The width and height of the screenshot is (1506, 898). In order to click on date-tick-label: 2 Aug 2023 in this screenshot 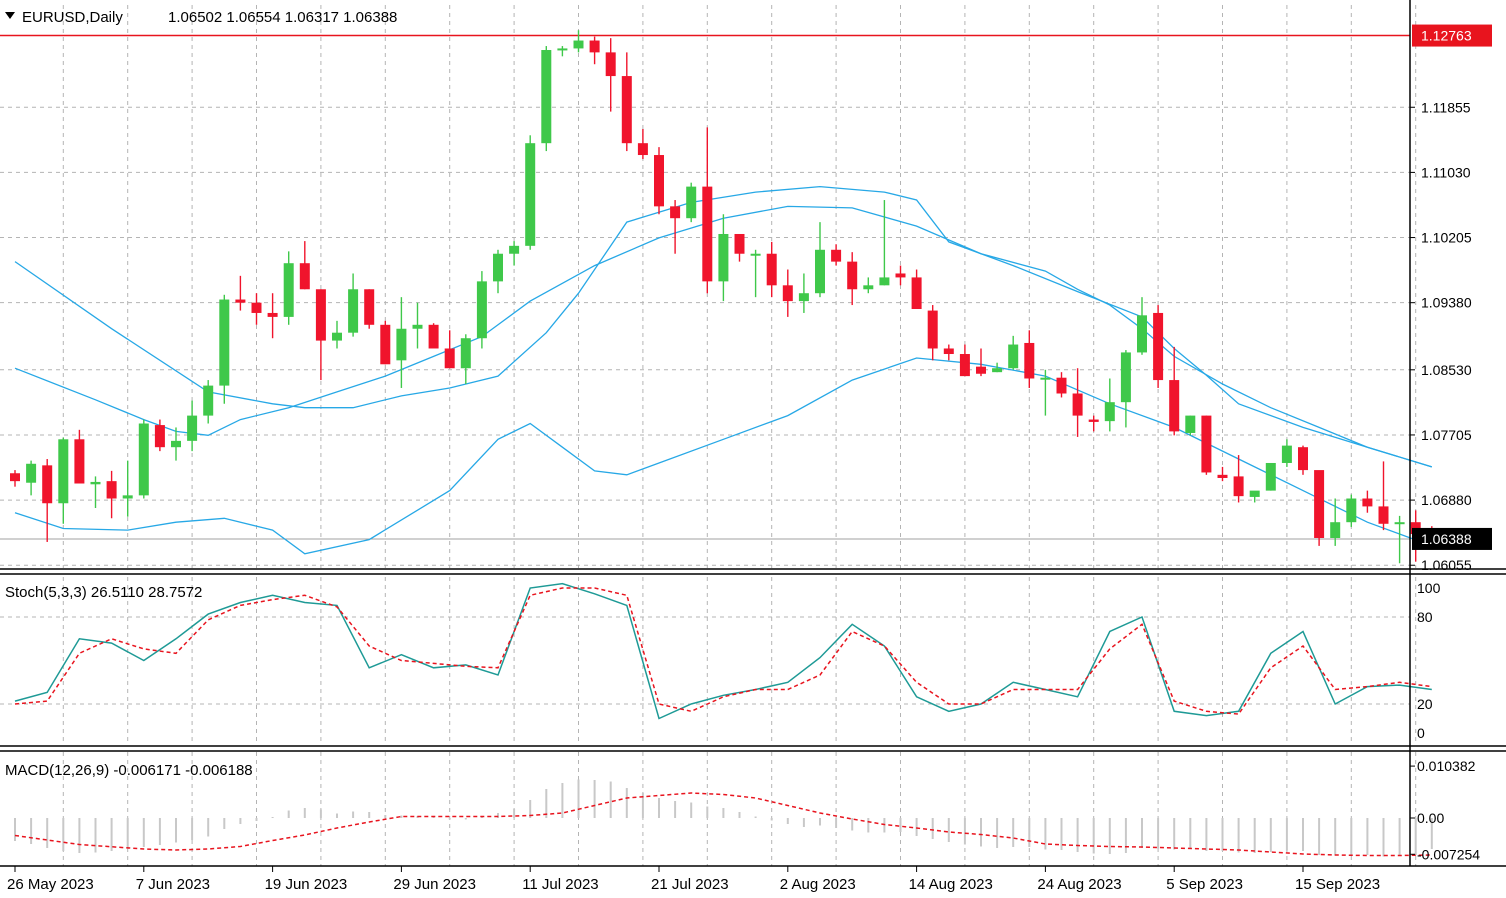, I will do `click(818, 884)`.